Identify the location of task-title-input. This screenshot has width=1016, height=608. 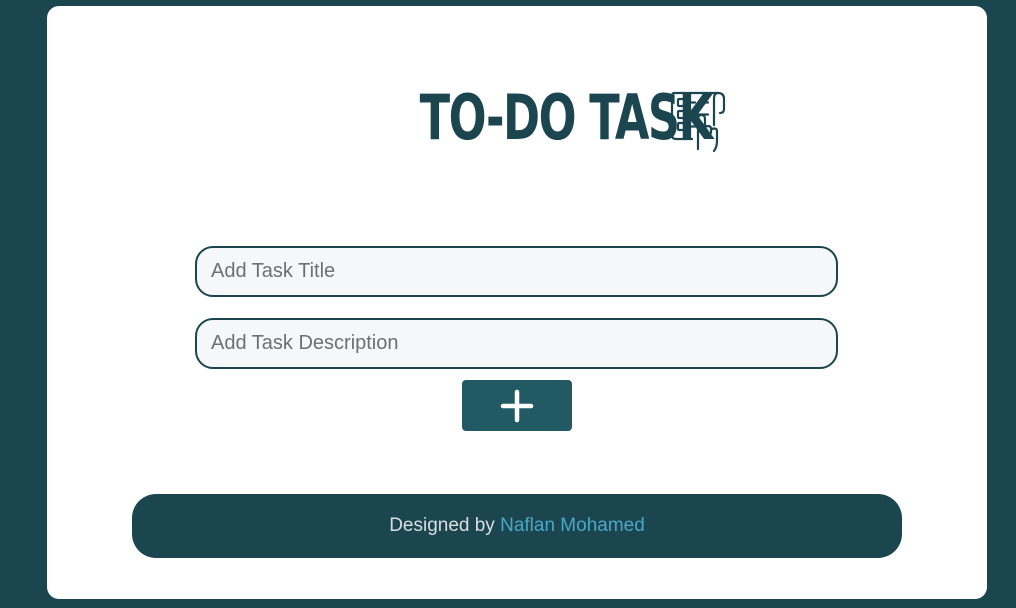
(516, 271).